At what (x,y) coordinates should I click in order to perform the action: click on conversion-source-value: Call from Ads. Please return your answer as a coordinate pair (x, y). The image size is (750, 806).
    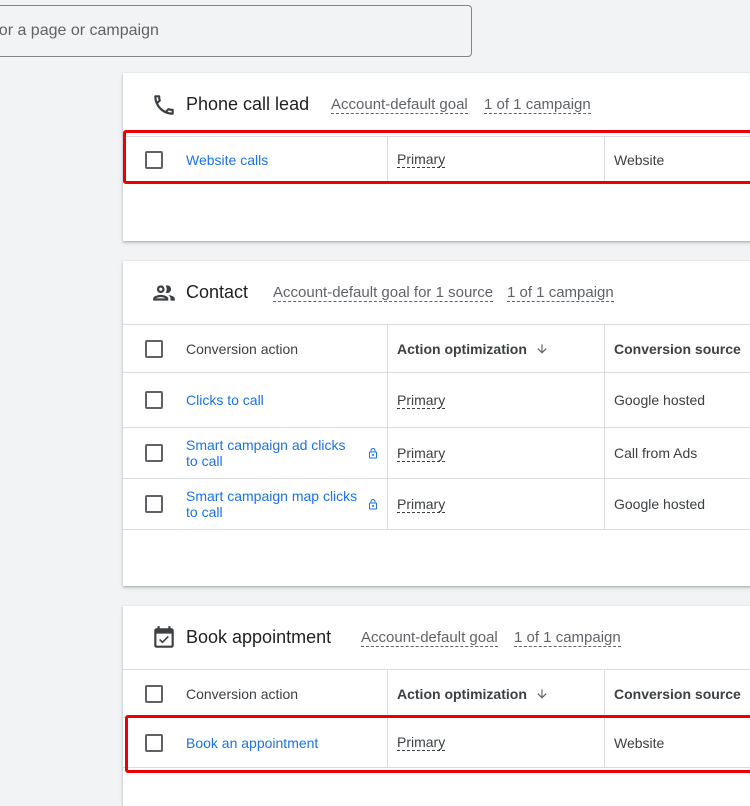
    Looking at the image, I should click on (656, 453).